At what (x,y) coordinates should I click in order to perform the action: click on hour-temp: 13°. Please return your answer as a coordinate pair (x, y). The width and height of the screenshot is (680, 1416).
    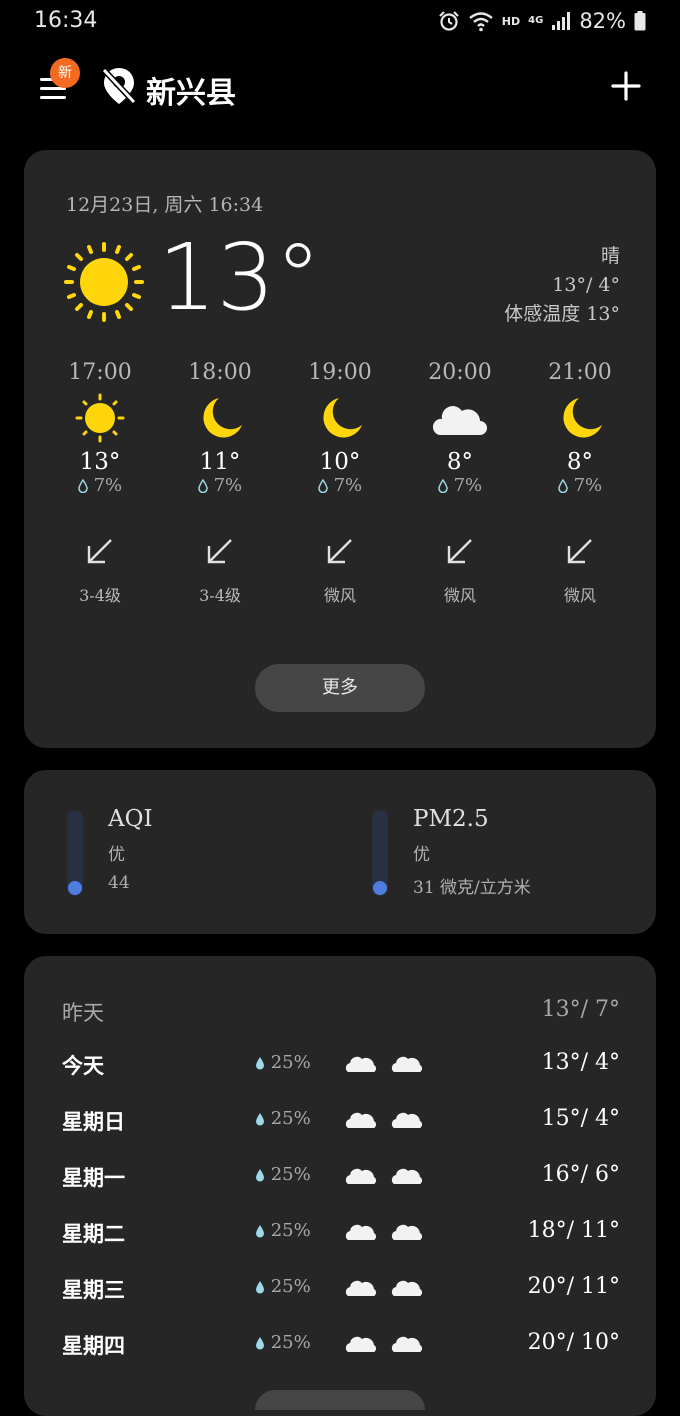
    Looking at the image, I should click on (100, 462).